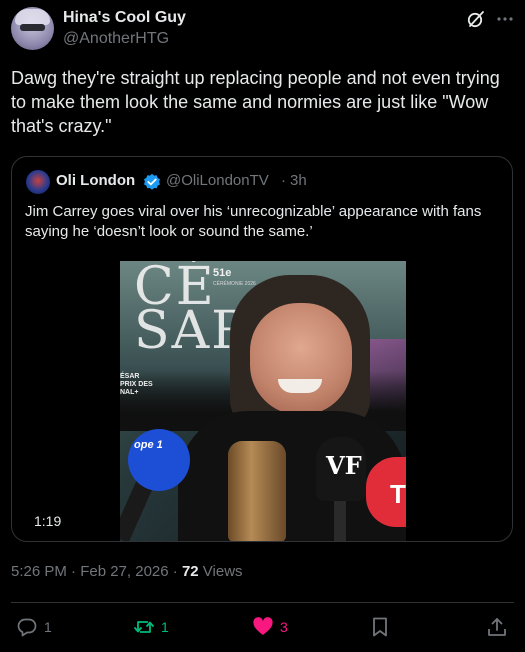  I want to click on video-mic-black-label: VF, so click(344, 465).